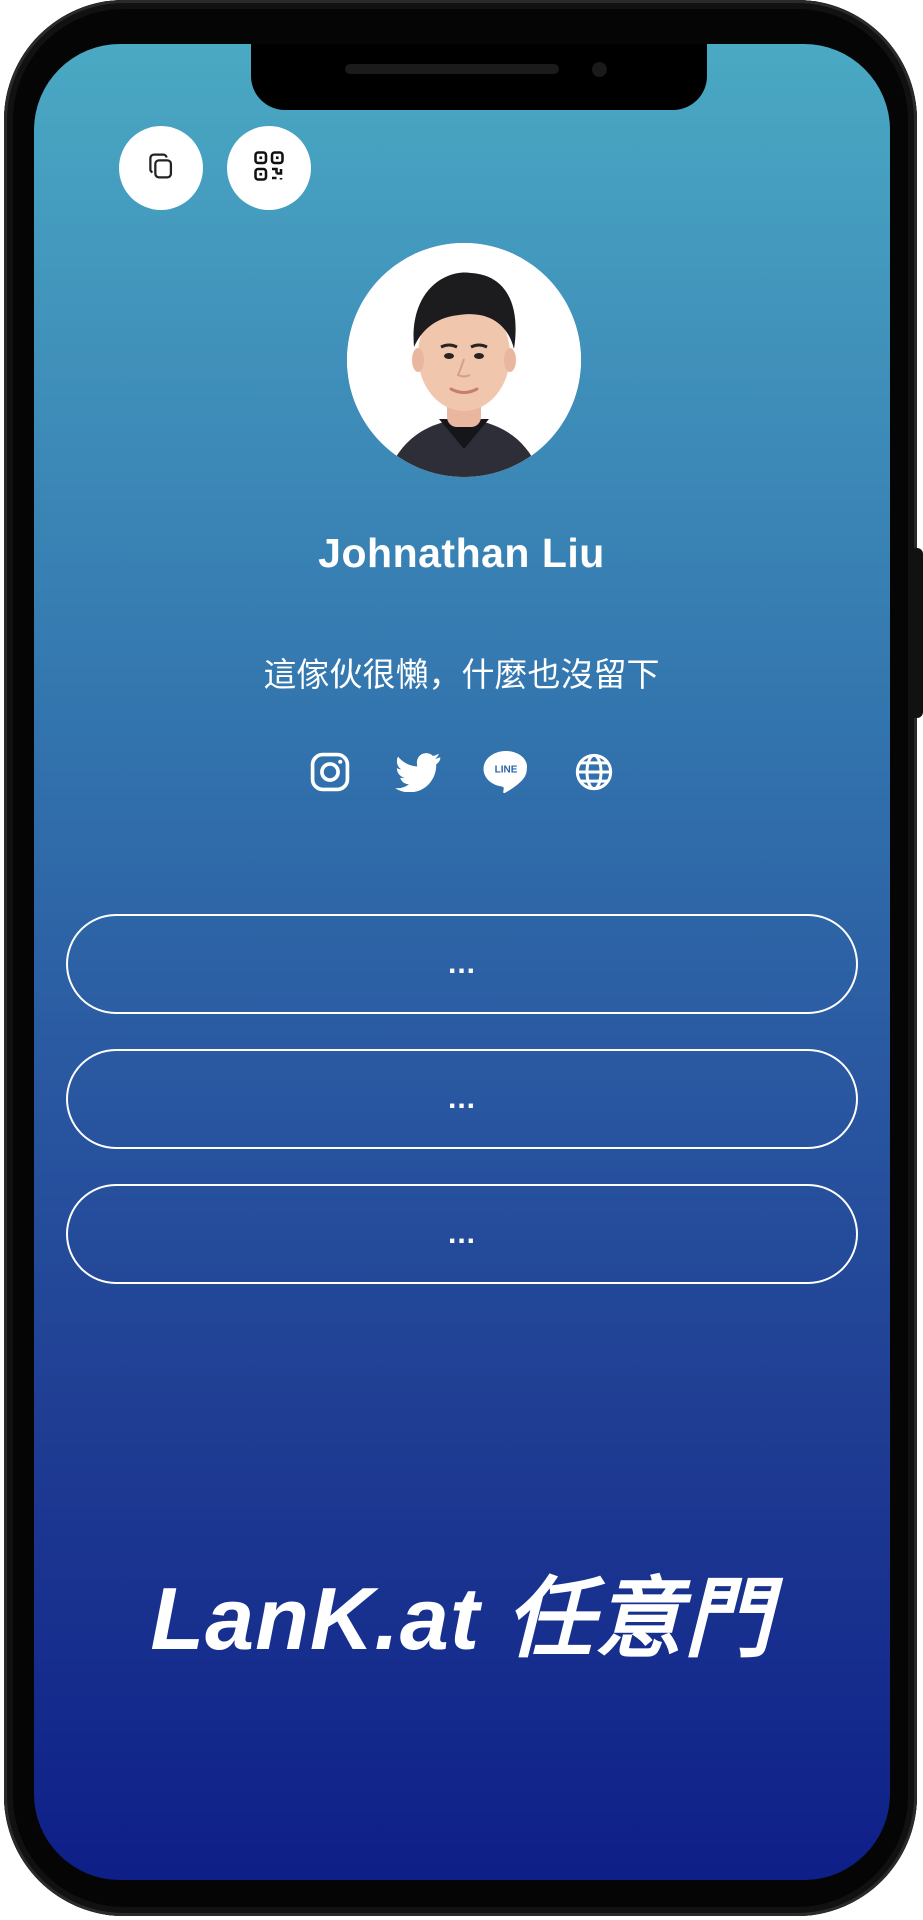  I want to click on copy-icon, so click(161, 168).